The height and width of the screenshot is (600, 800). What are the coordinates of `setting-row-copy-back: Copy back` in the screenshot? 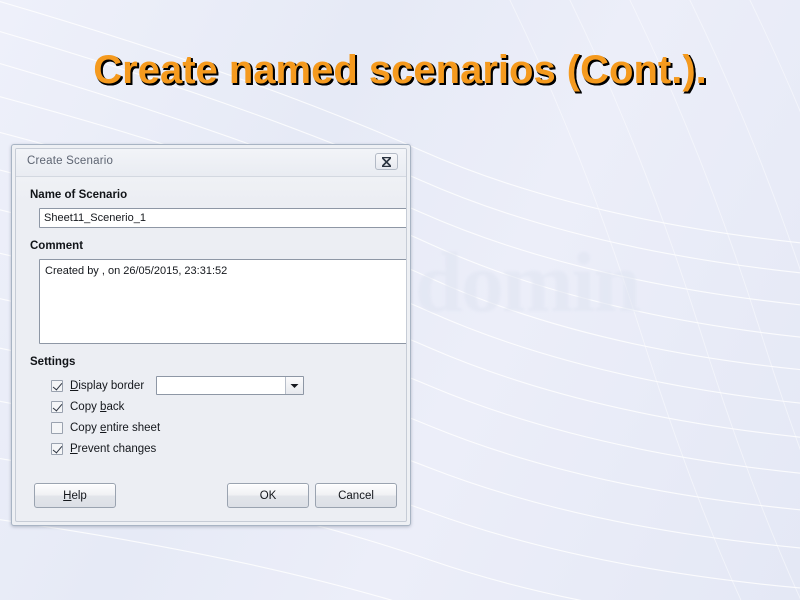 It's located at (221, 406).